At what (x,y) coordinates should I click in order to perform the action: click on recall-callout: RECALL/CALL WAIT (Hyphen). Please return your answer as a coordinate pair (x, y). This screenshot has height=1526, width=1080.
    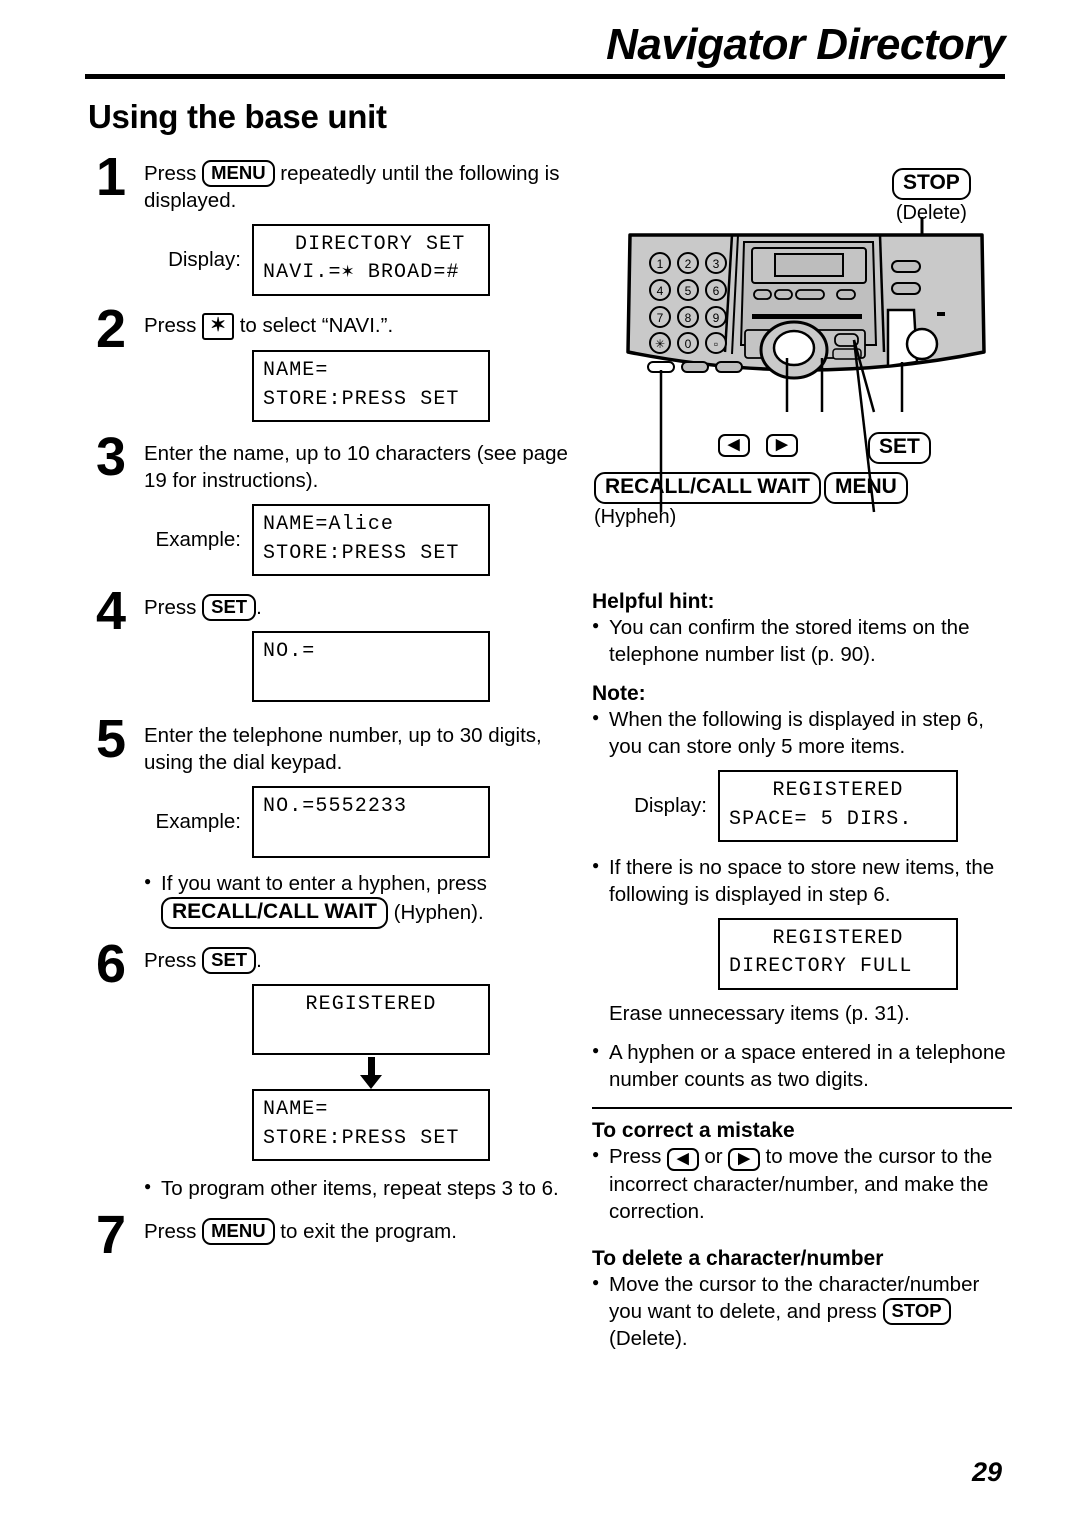
    Looking at the image, I should click on (707, 500).